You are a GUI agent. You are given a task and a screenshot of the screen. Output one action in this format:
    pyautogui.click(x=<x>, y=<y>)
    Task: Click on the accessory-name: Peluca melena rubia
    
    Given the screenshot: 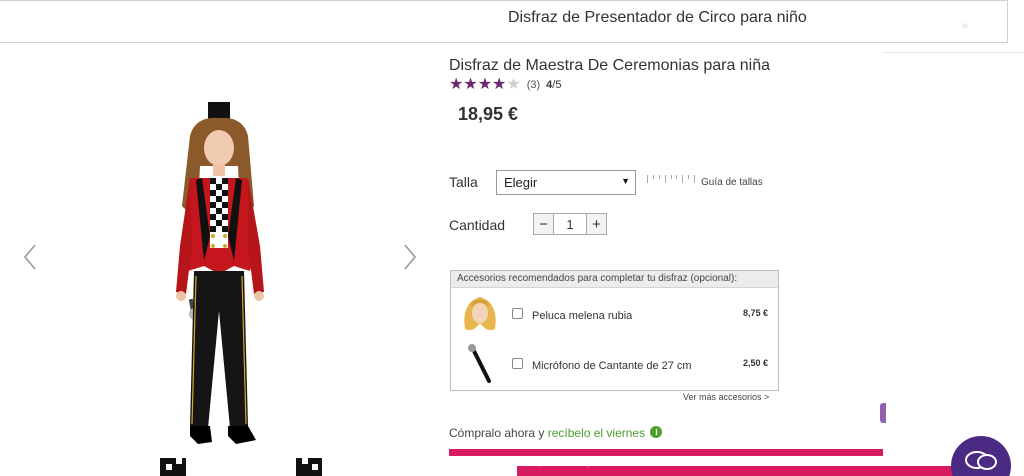 What is the action you would take?
    pyautogui.click(x=582, y=316)
    